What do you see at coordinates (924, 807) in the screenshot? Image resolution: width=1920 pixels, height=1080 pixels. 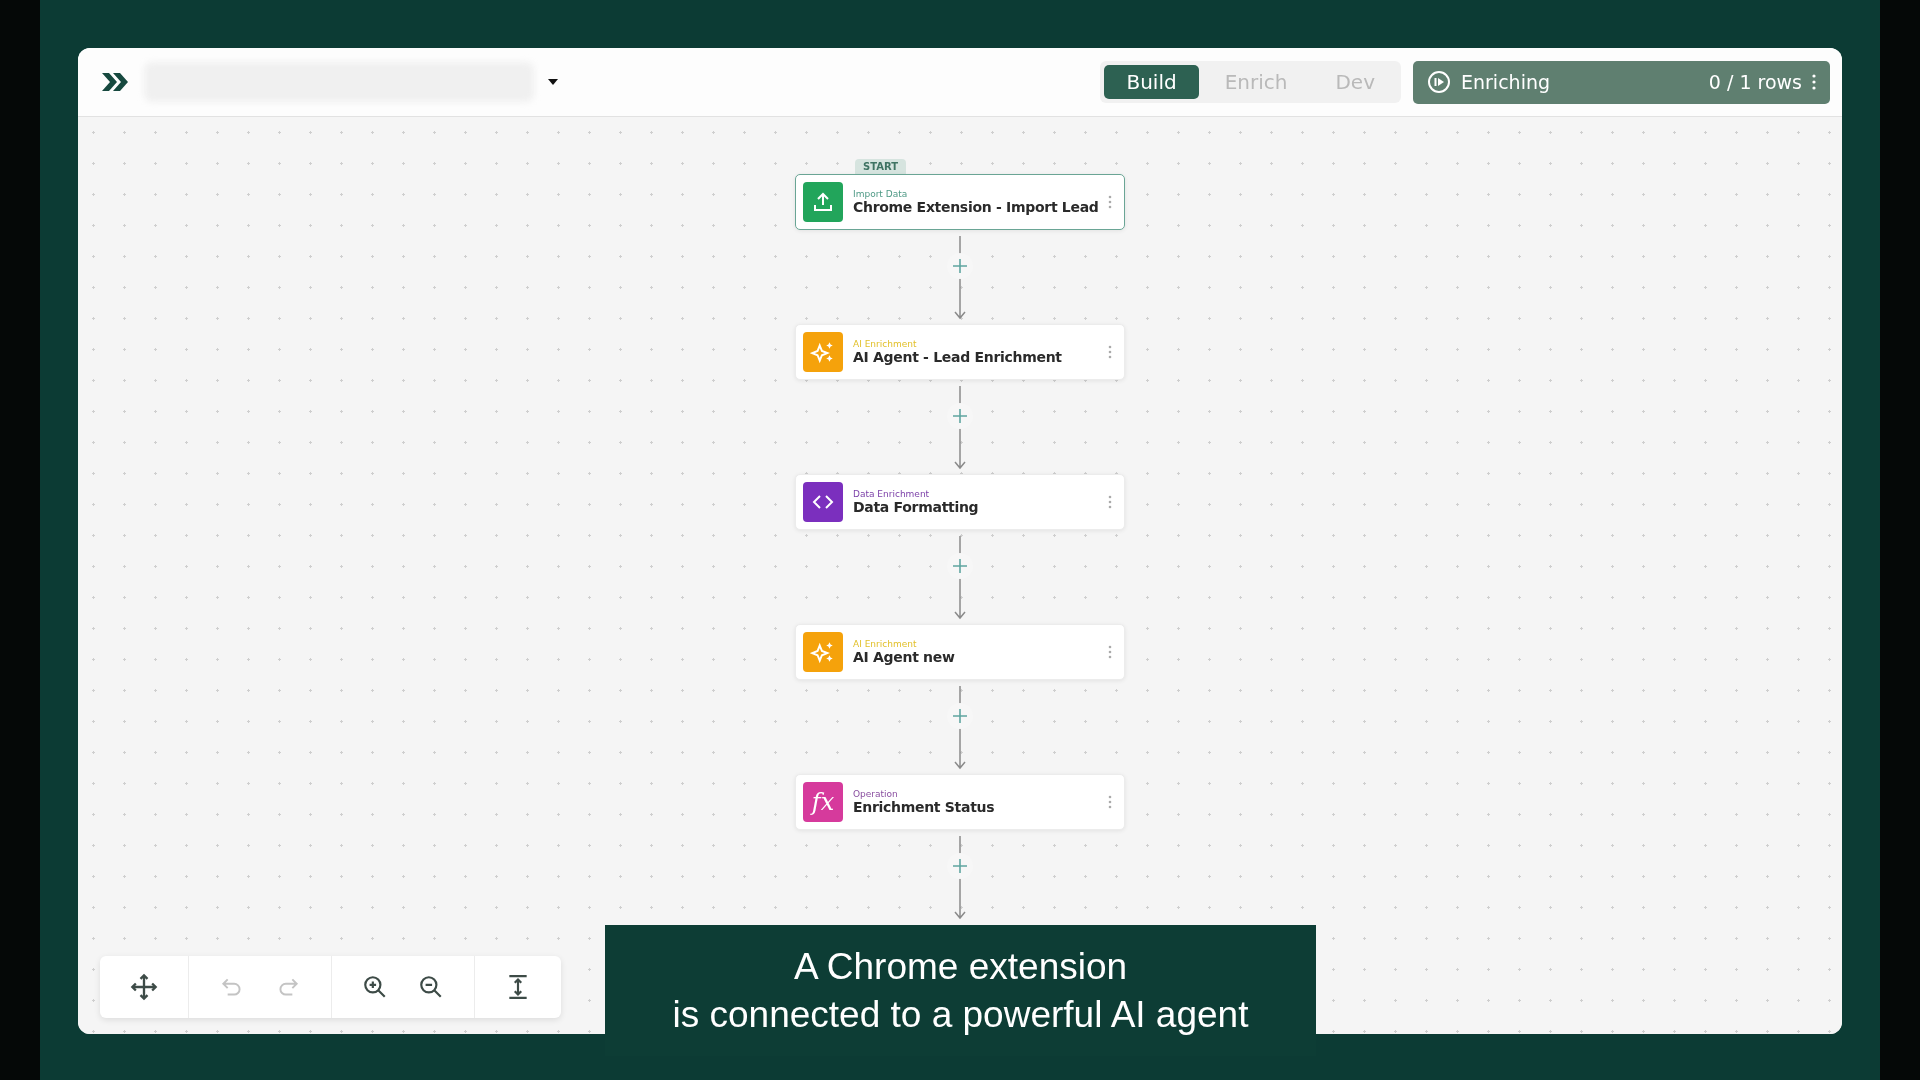 I see `node-title: Enrichment Status` at bounding box center [924, 807].